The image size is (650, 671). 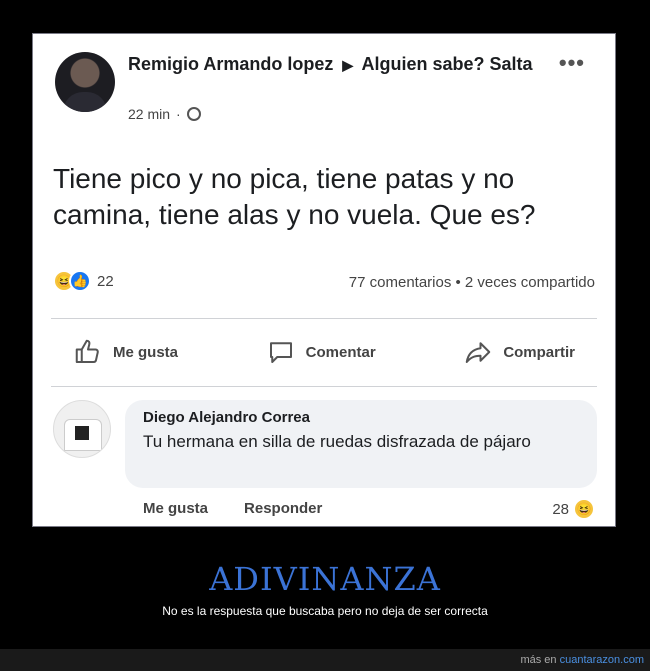 I want to click on comment-reactions: 28 😆, so click(x=573, y=509).